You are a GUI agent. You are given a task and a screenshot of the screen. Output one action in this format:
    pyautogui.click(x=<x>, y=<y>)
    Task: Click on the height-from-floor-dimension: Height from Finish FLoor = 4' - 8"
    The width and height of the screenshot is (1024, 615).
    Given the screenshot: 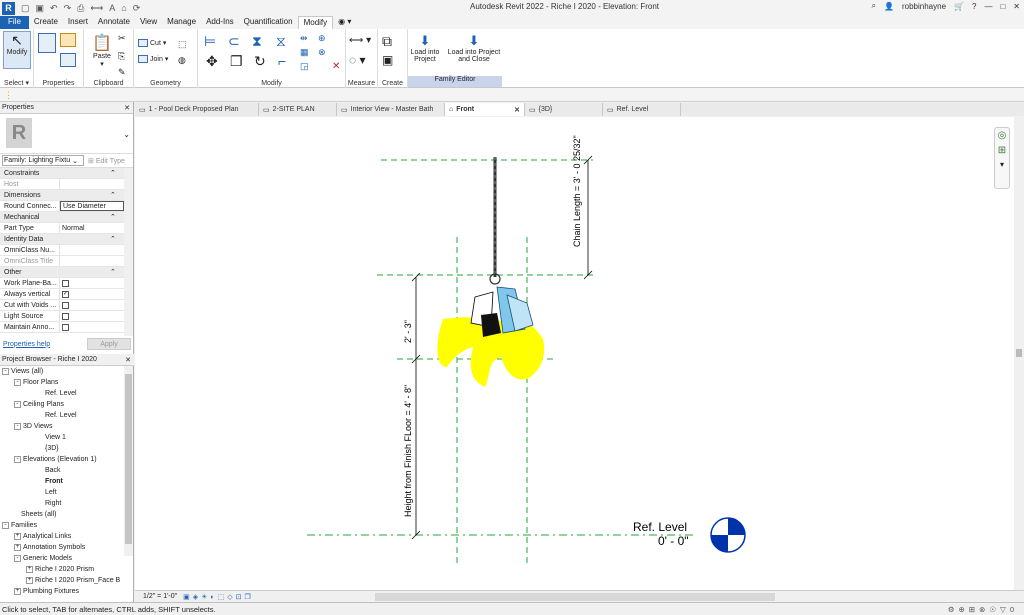 What is the action you would take?
    pyautogui.click(x=408, y=451)
    